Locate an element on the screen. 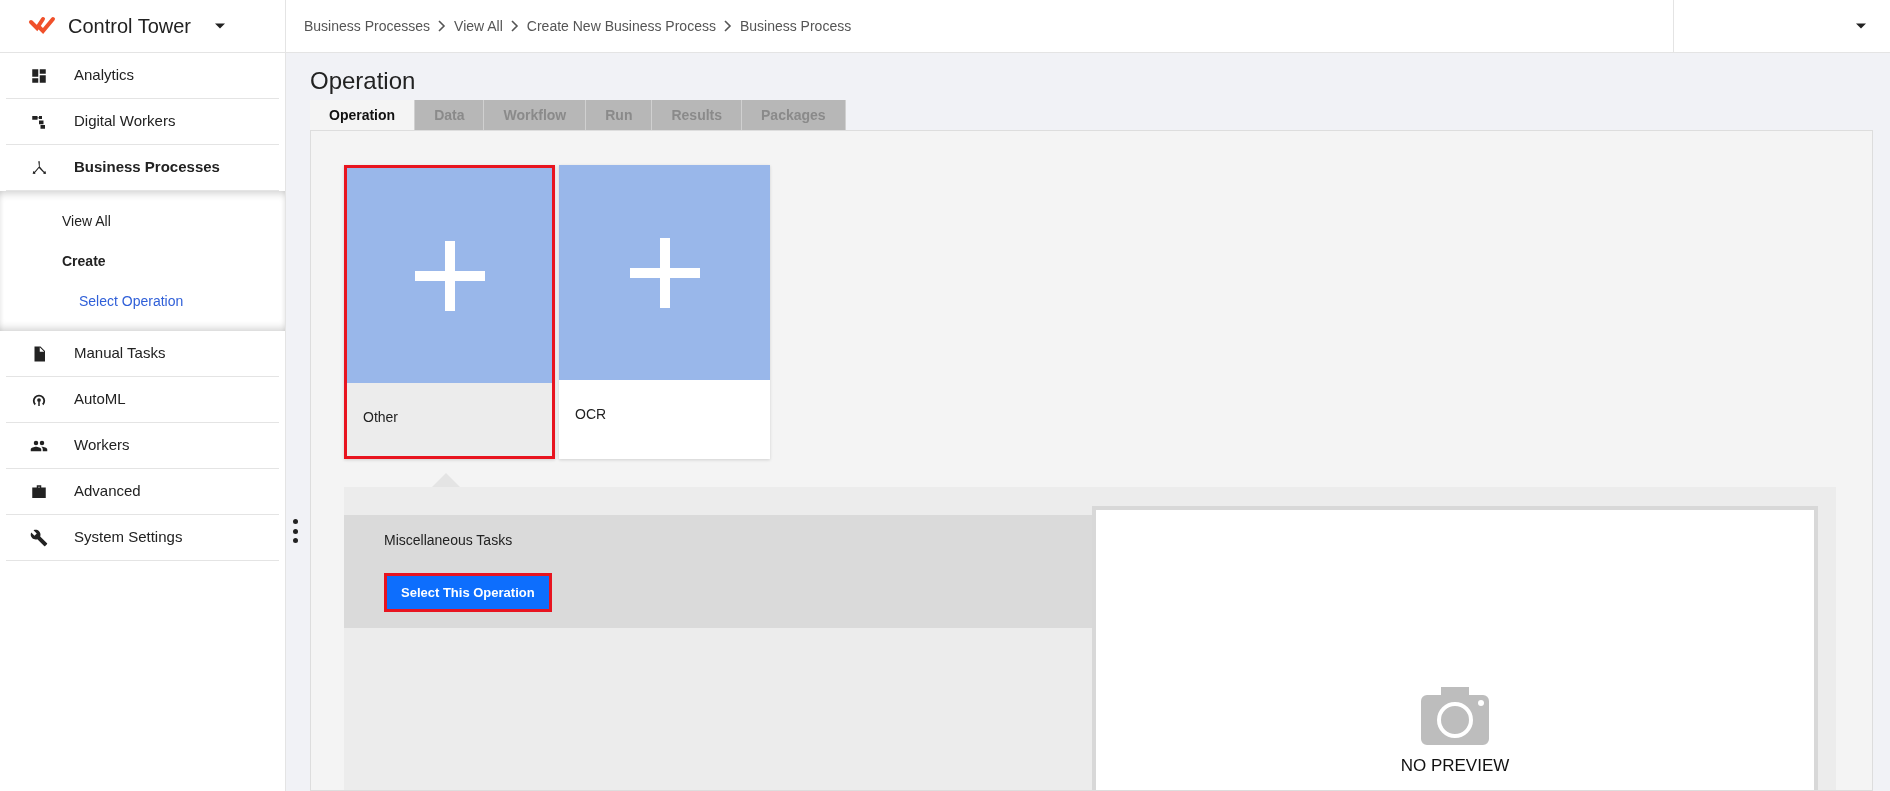 The image size is (1890, 791). breadcrumb-link: Create New Business Process is located at coordinates (621, 26).